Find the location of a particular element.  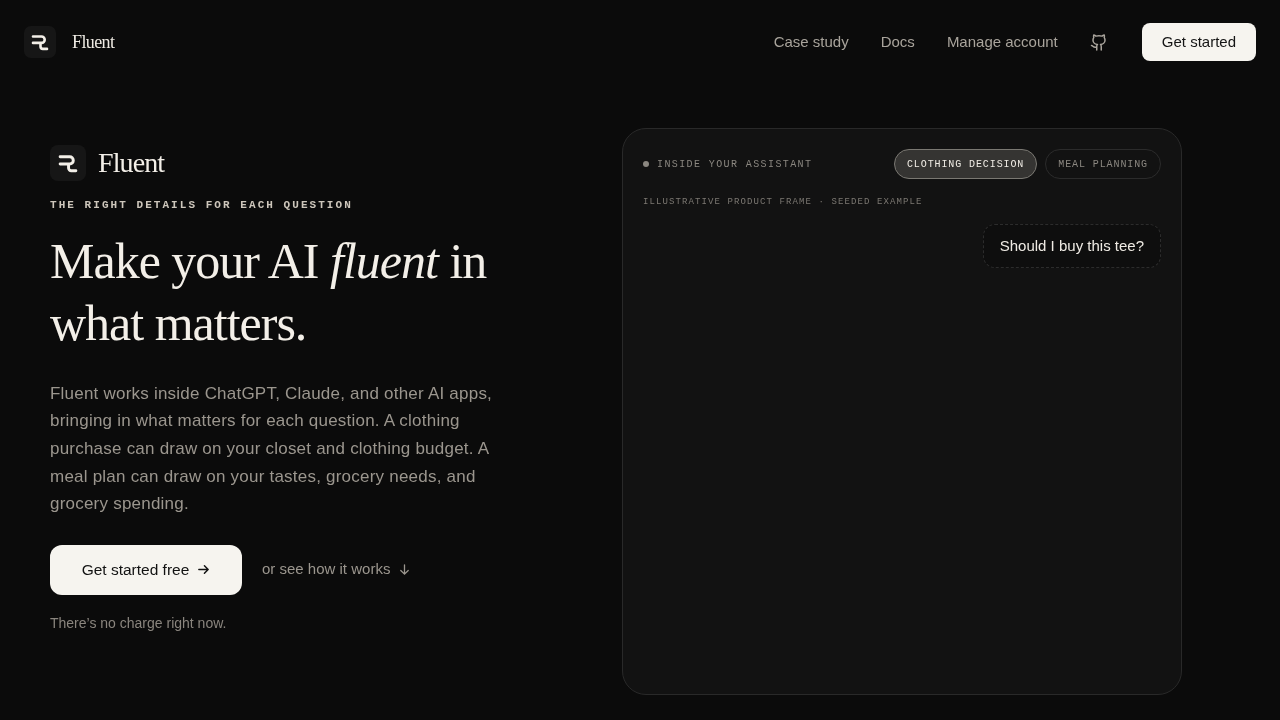

see-how-it-works-link: or see how it works is located at coordinates (337, 569).